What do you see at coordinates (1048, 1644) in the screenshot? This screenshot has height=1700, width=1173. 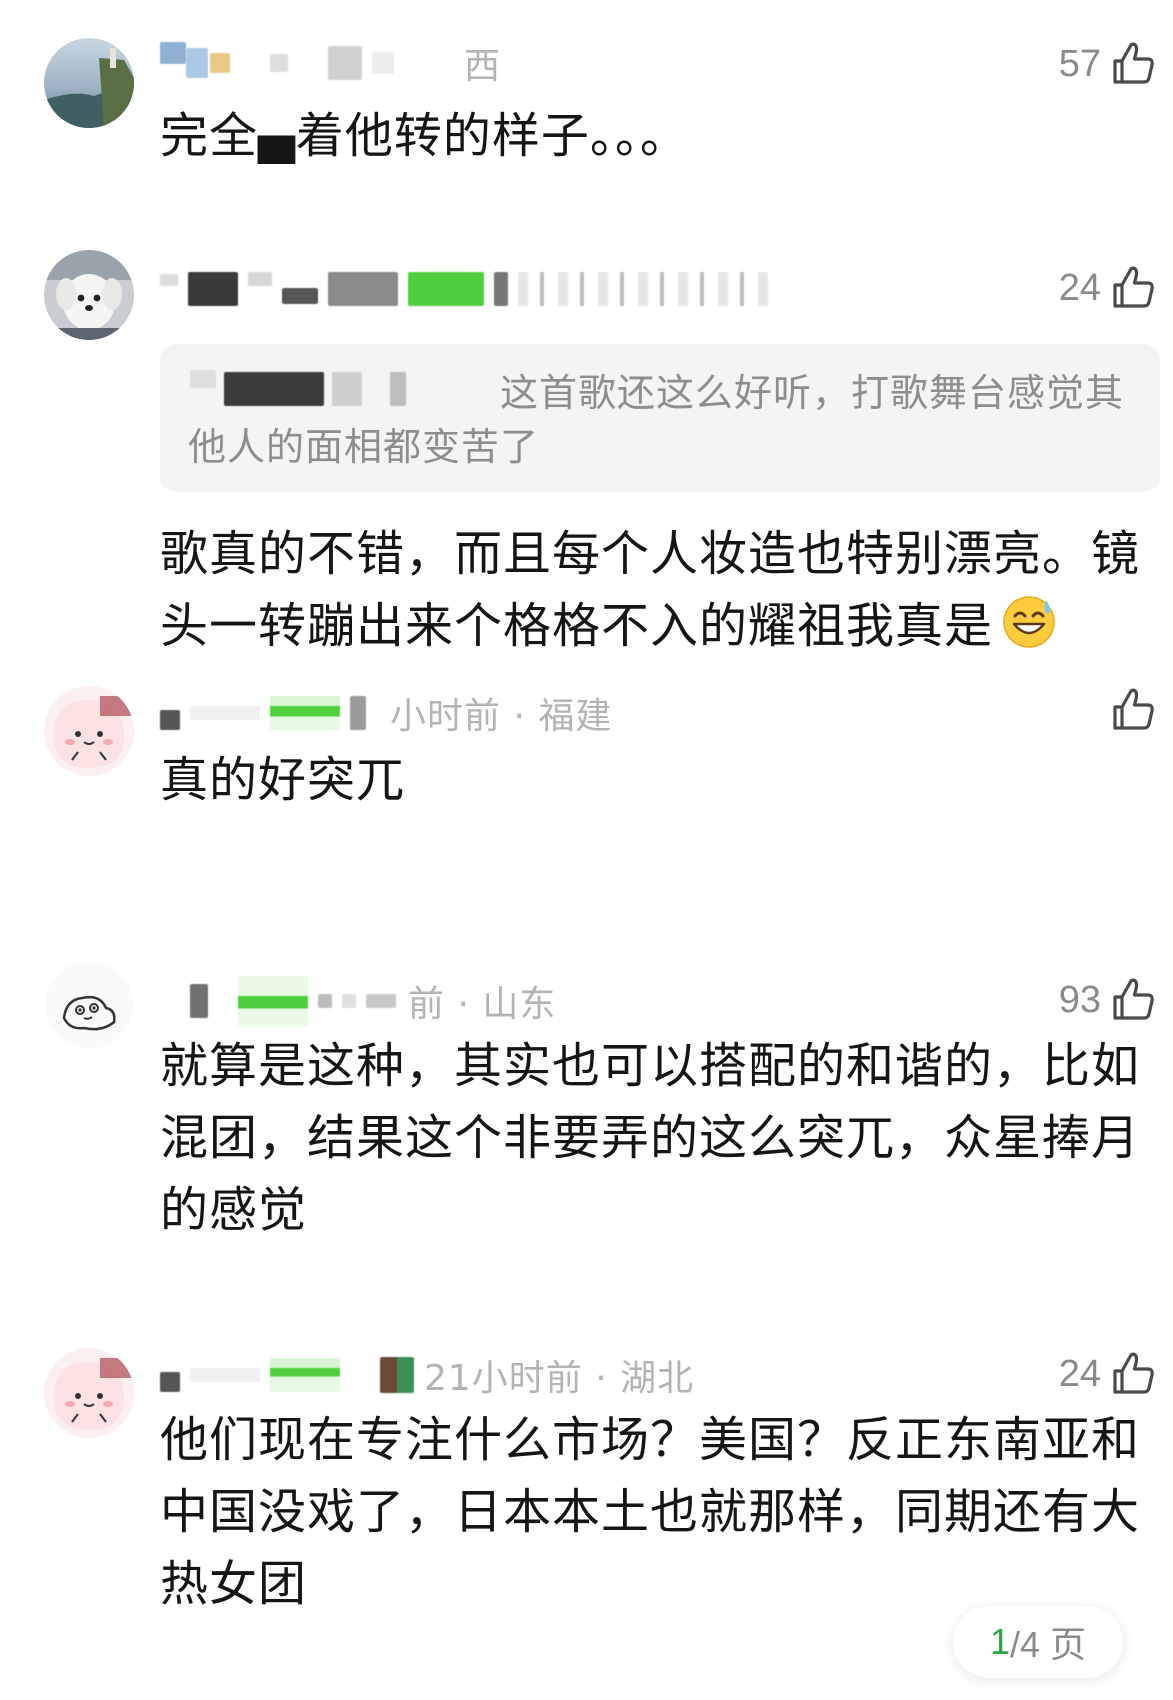 I see `total-pages: /4 页` at bounding box center [1048, 1644].